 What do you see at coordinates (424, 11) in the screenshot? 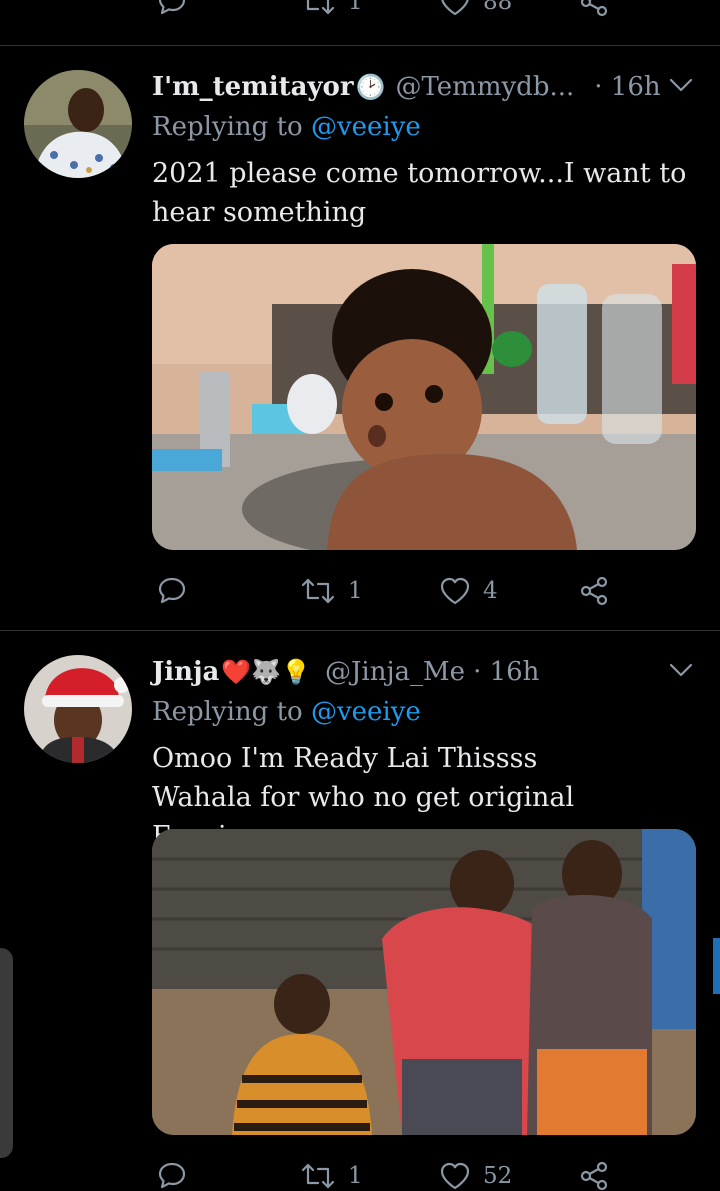
I see `top-action-bar: 1 88` at bounding box center [424, 11].